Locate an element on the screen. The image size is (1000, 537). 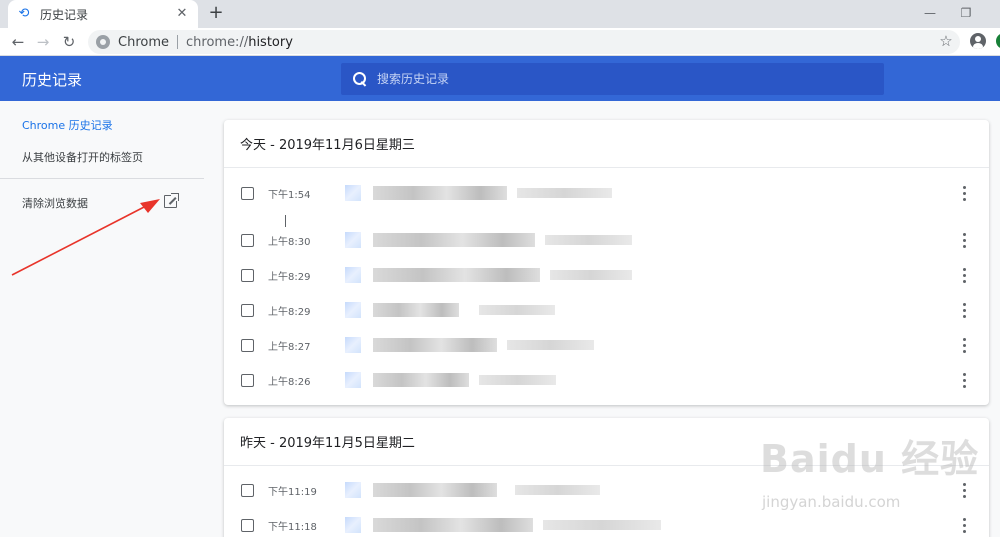
history-header: 历史记录 is located at coordinates (500, 78).